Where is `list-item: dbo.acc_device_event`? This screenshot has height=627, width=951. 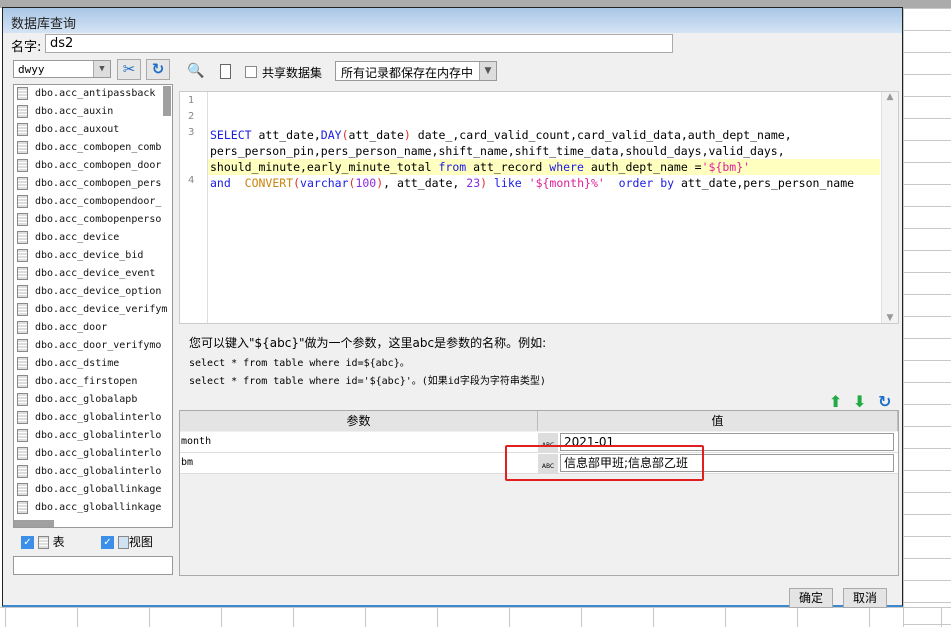 list-item: dbo.acc_device_event is located at coordinates (93, 274).